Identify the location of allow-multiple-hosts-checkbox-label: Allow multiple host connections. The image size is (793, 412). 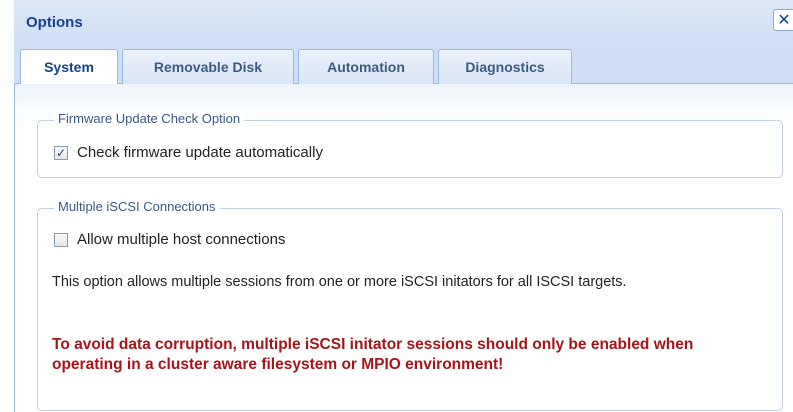
(181, 239).